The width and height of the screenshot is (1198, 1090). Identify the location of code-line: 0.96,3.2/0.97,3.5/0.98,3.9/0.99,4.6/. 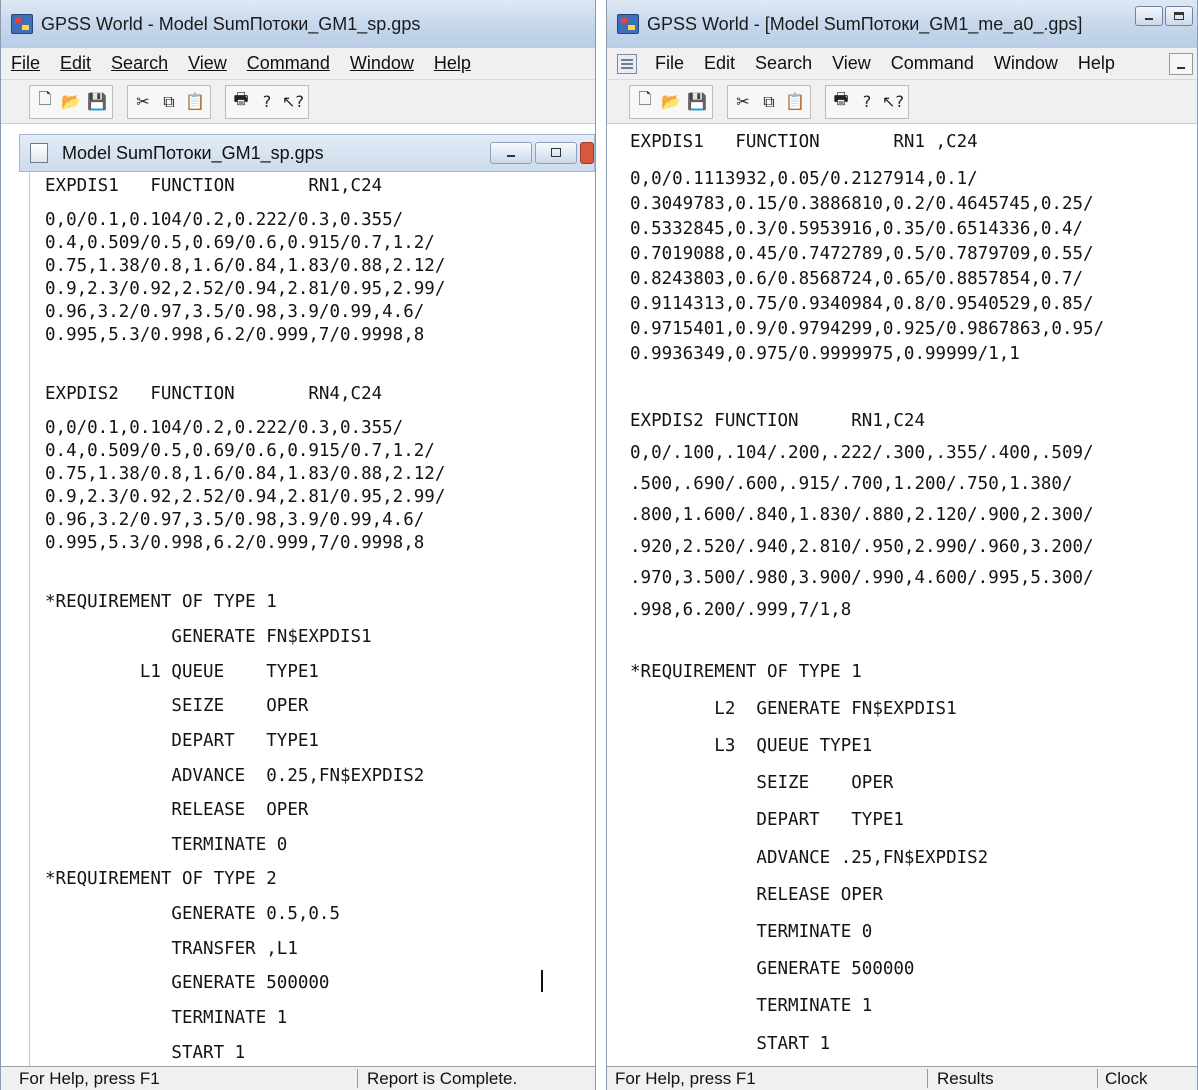
(235, 312).